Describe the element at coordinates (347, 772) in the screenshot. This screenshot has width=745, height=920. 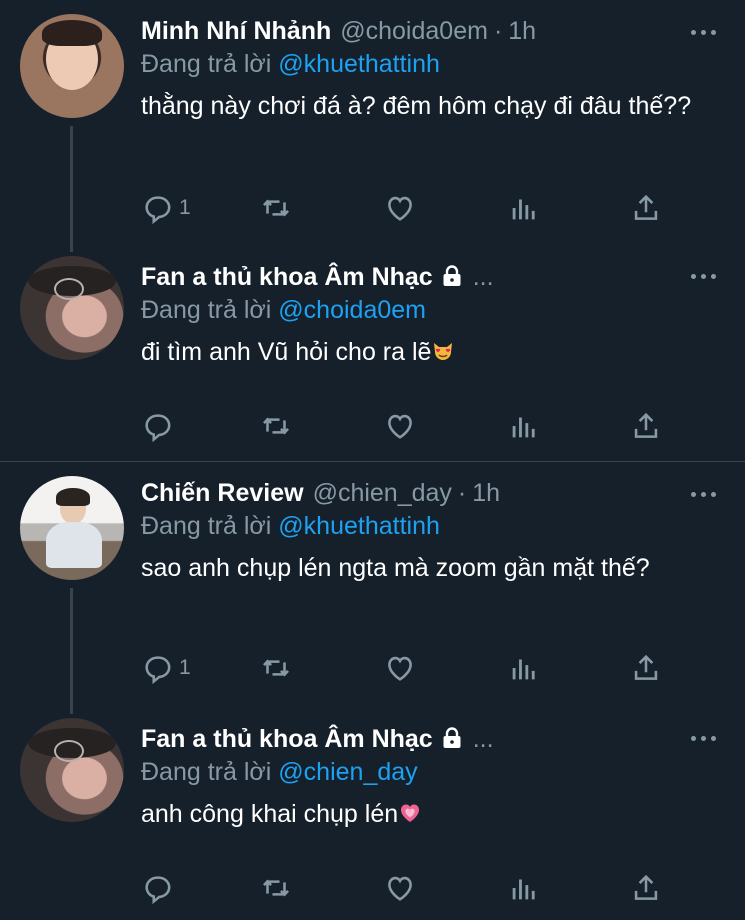
I see `reply-mention-link: @chien_day` at that location.